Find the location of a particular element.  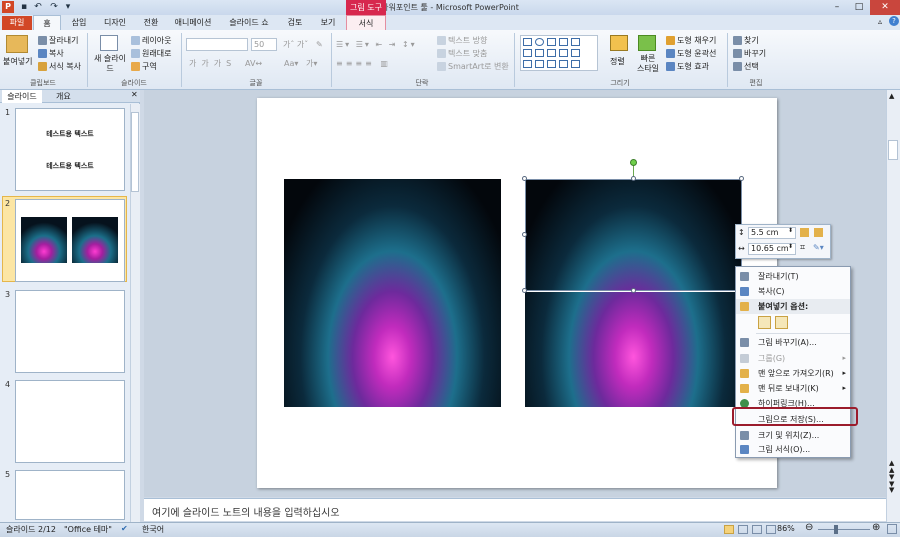

align-text-button: 텍스트 맞춤 is located at coordinates (462, 53).